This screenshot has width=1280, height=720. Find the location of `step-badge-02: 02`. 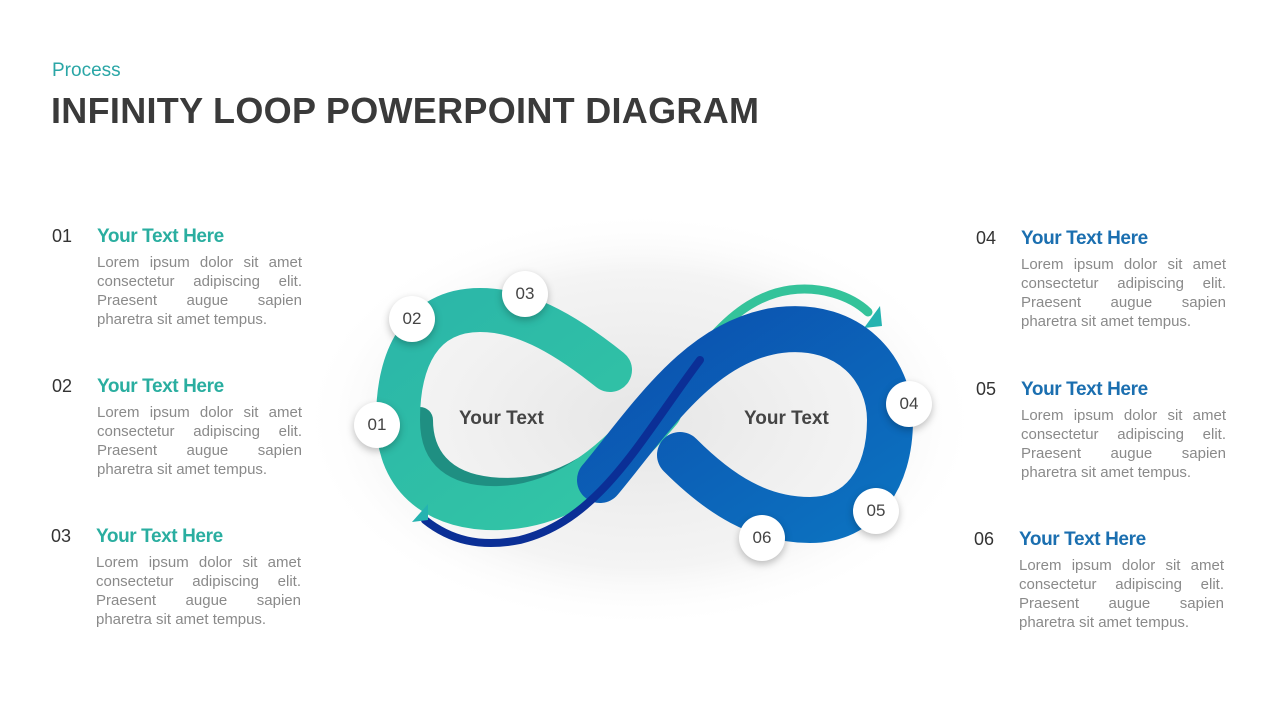

step-badge-02: 02 is located at coordinates (412, 319).